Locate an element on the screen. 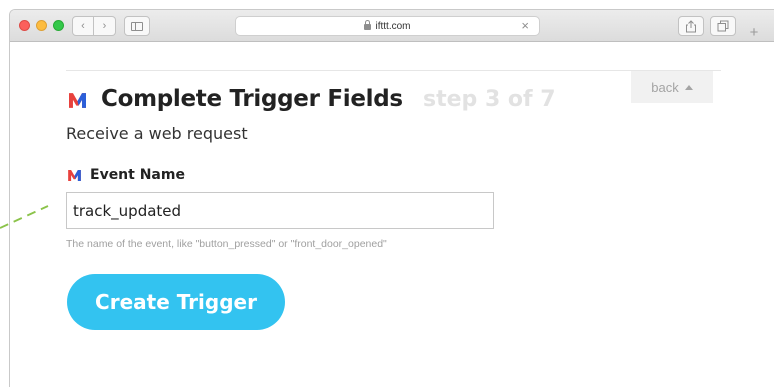 This screenshot has width=774, height=387. minimize-window-button is located at coordinates (41, 25).